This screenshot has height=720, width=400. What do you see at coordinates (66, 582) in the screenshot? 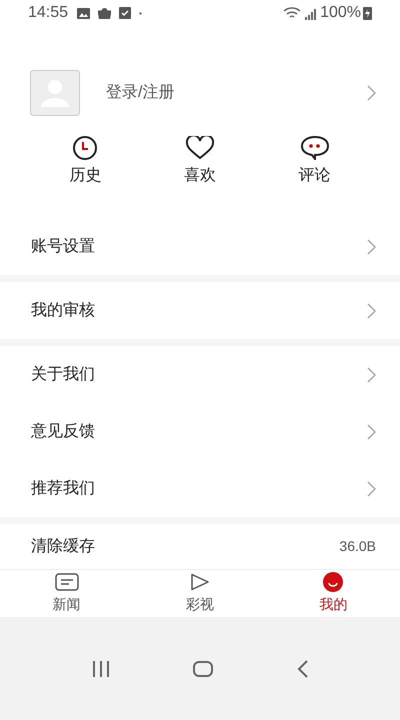
I see `news-icon` at bounding box center [66, 582].